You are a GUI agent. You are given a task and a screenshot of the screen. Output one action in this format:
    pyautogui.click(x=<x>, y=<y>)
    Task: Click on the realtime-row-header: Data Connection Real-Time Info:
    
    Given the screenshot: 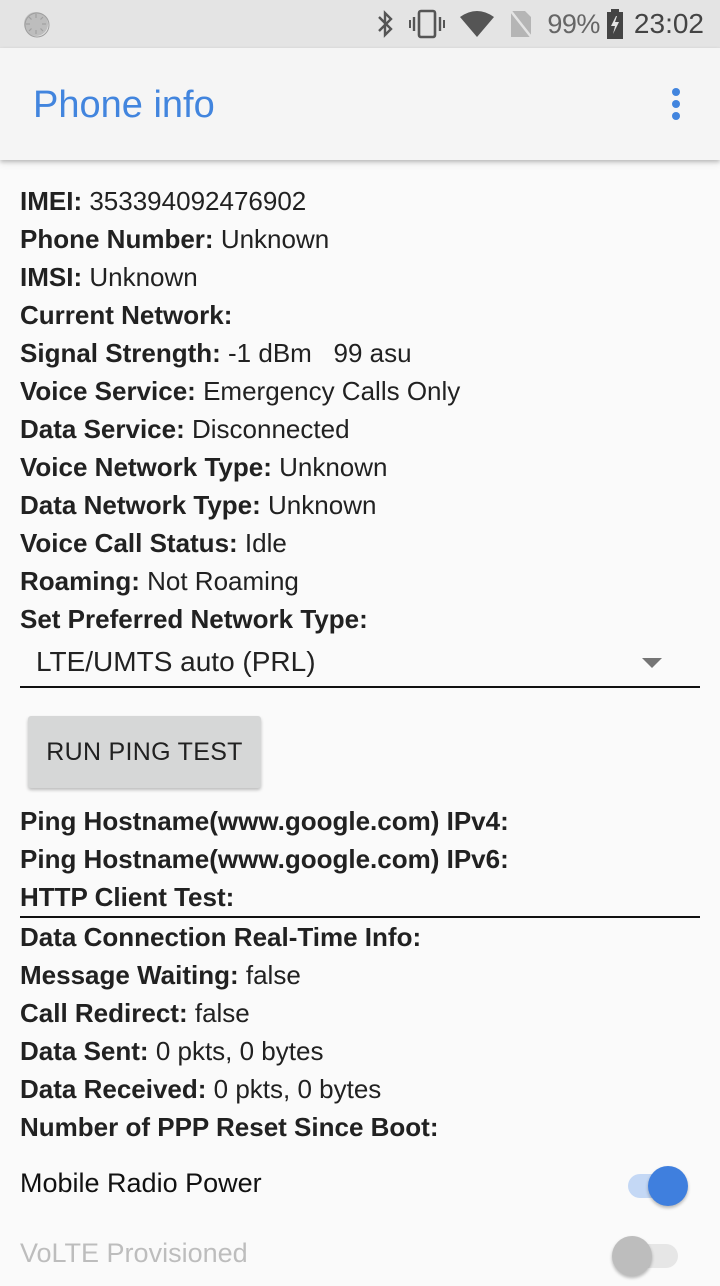 What is the action you would take?
    pyautogui.click(x=360, y=937)
    